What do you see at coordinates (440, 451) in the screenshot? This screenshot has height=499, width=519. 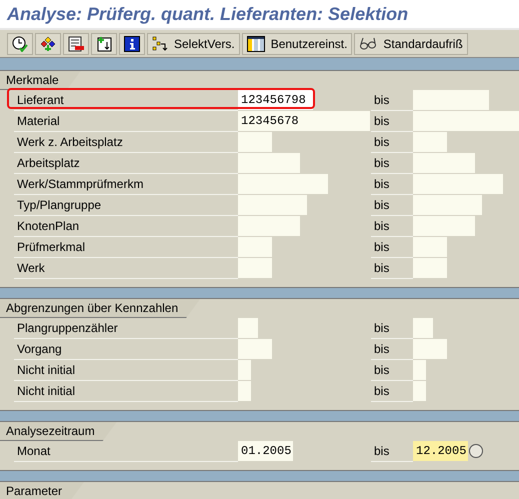 I see `input-field: 12.2005` at bounding box center [440, 451].